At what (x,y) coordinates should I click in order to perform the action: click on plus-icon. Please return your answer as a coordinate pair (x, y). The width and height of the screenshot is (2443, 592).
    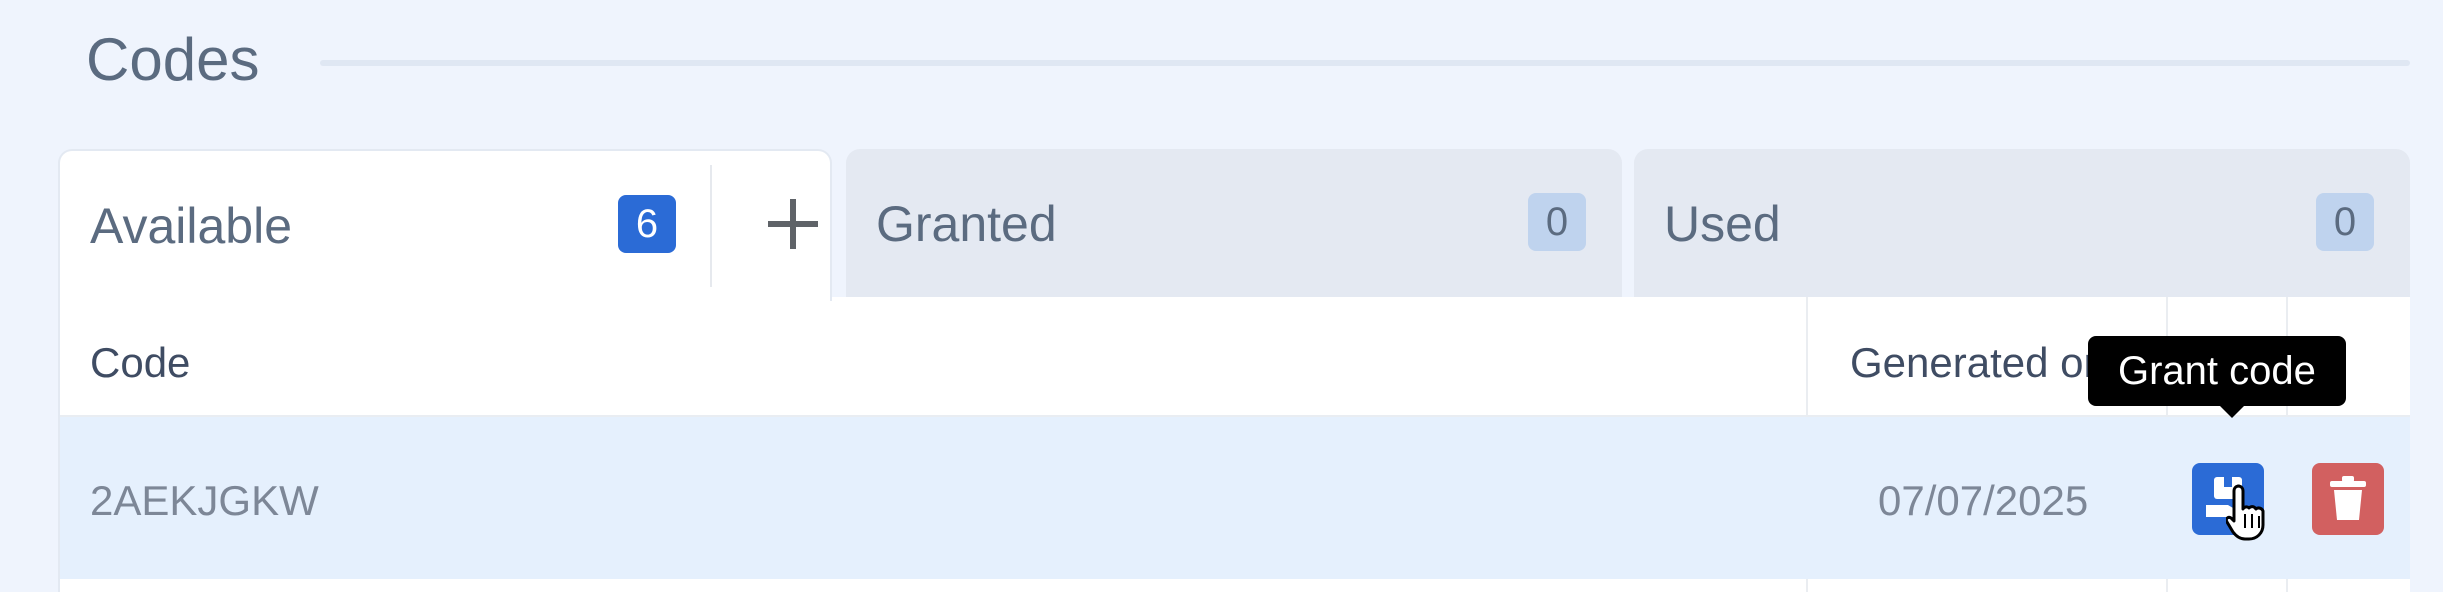
    Looking at the image, I should click on (793, 224).